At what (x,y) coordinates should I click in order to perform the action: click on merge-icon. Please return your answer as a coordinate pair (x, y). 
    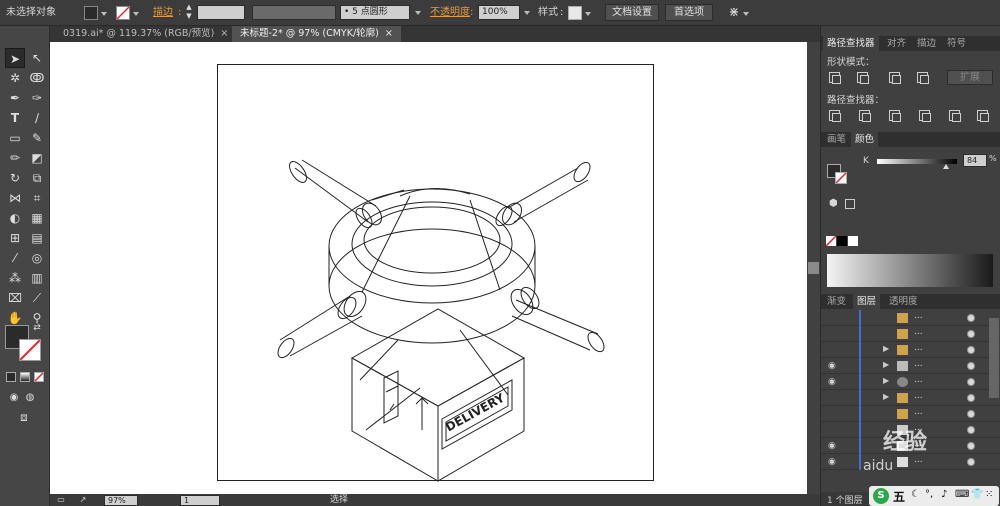
    Looking at the image, I should click on (895, 116).